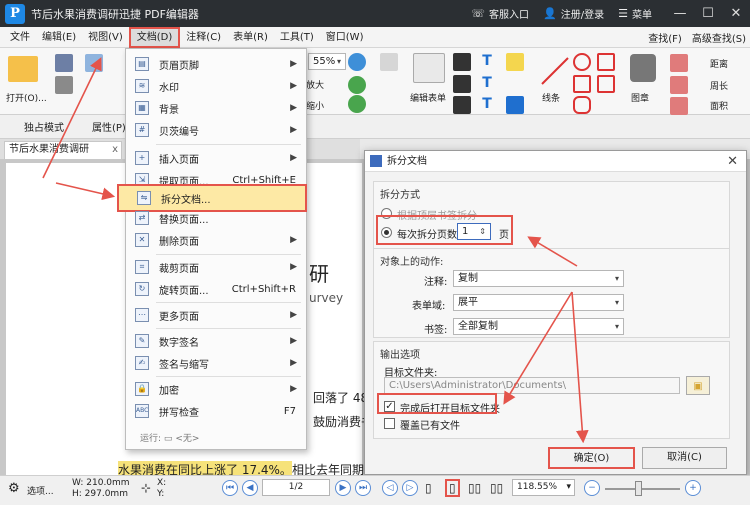 This screenshot has width=750, height=505. What do you see at coordinates (532, 385) in the screenshot?
I see `target-folder-path: C:\Users\Administrator\Documents\` at bounding box center [532, 385].